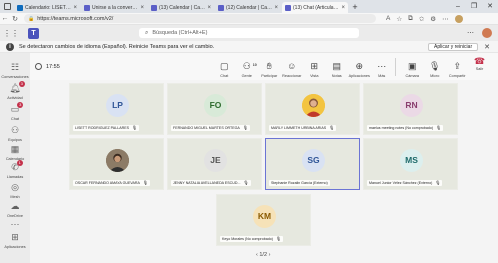  What do you see at coordinates (17, 87) in the screenshot?
I see `bell-icon: 🔔︎ 3` at bounding box center [17, 87].